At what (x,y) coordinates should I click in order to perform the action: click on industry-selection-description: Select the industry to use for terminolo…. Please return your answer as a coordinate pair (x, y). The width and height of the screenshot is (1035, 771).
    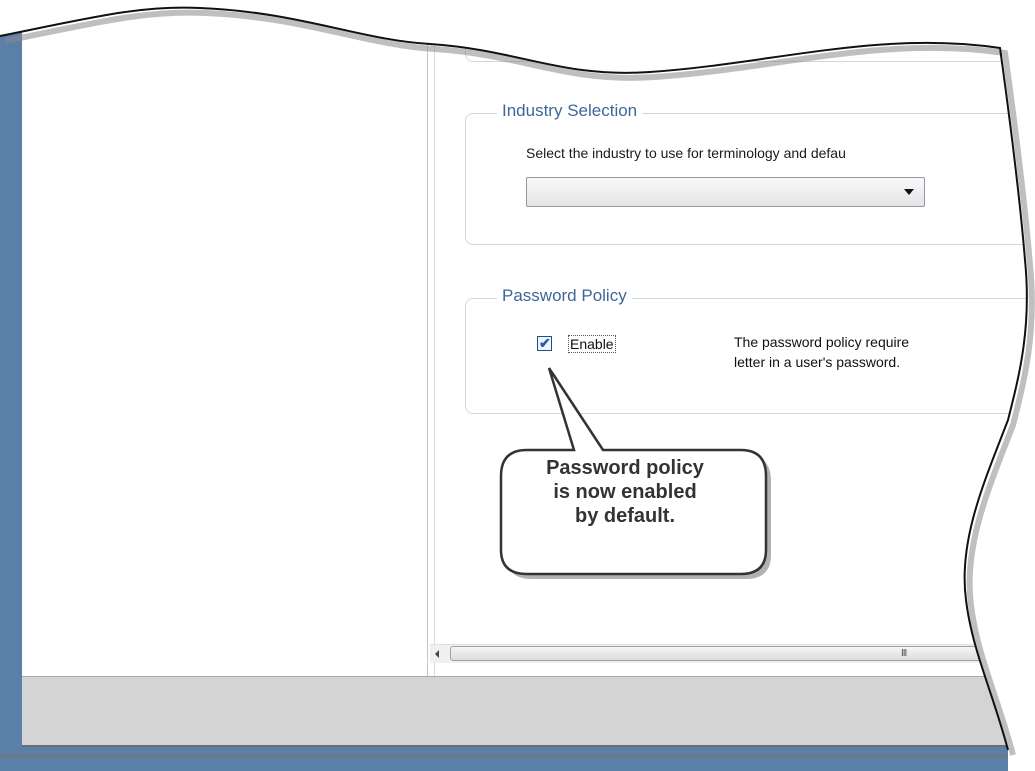
    Looking at the image, I should click on (686, 153).